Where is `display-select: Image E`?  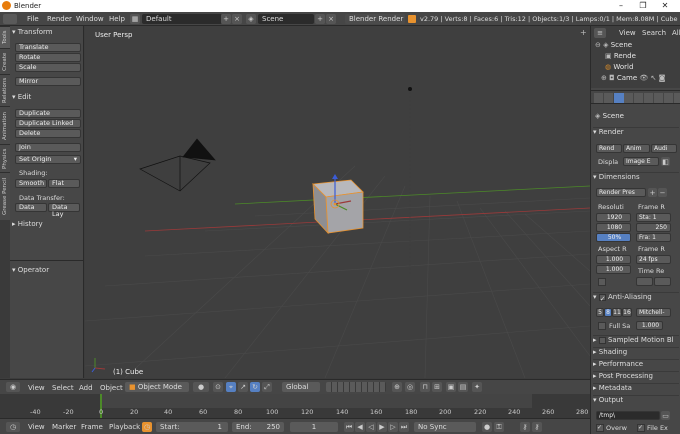
display-select: Image E is located at coordinates (641, 161).